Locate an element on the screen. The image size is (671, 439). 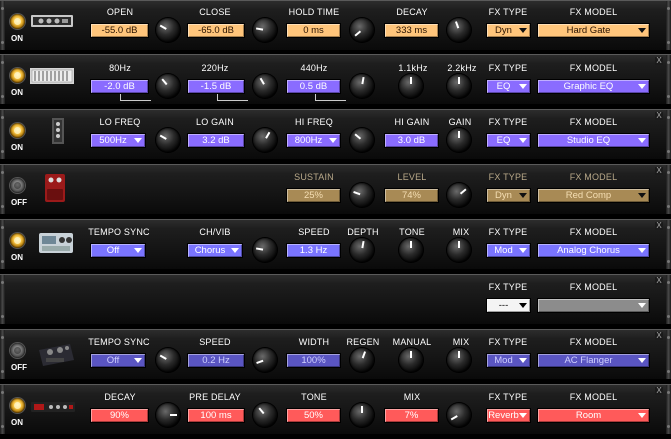
hi-gain-label: HI GAIN is located at coordinates (412, 122).